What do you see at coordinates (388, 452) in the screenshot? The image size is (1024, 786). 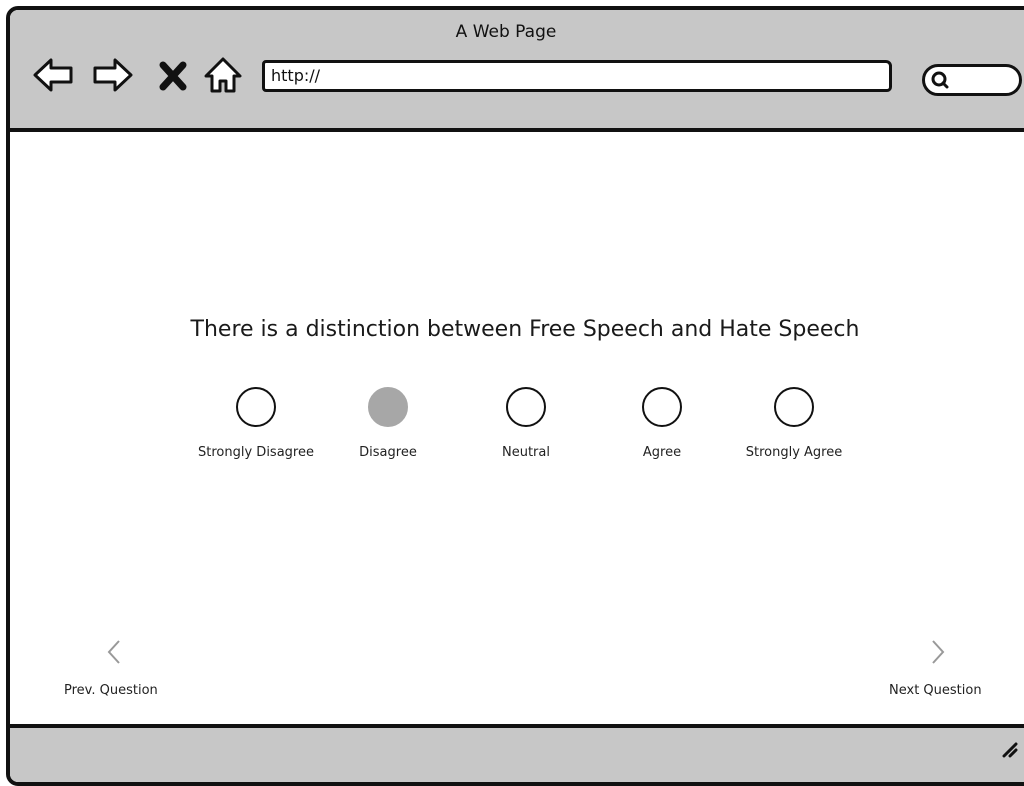 I see `option-label: Disagree` at bounding box center [388, 452].